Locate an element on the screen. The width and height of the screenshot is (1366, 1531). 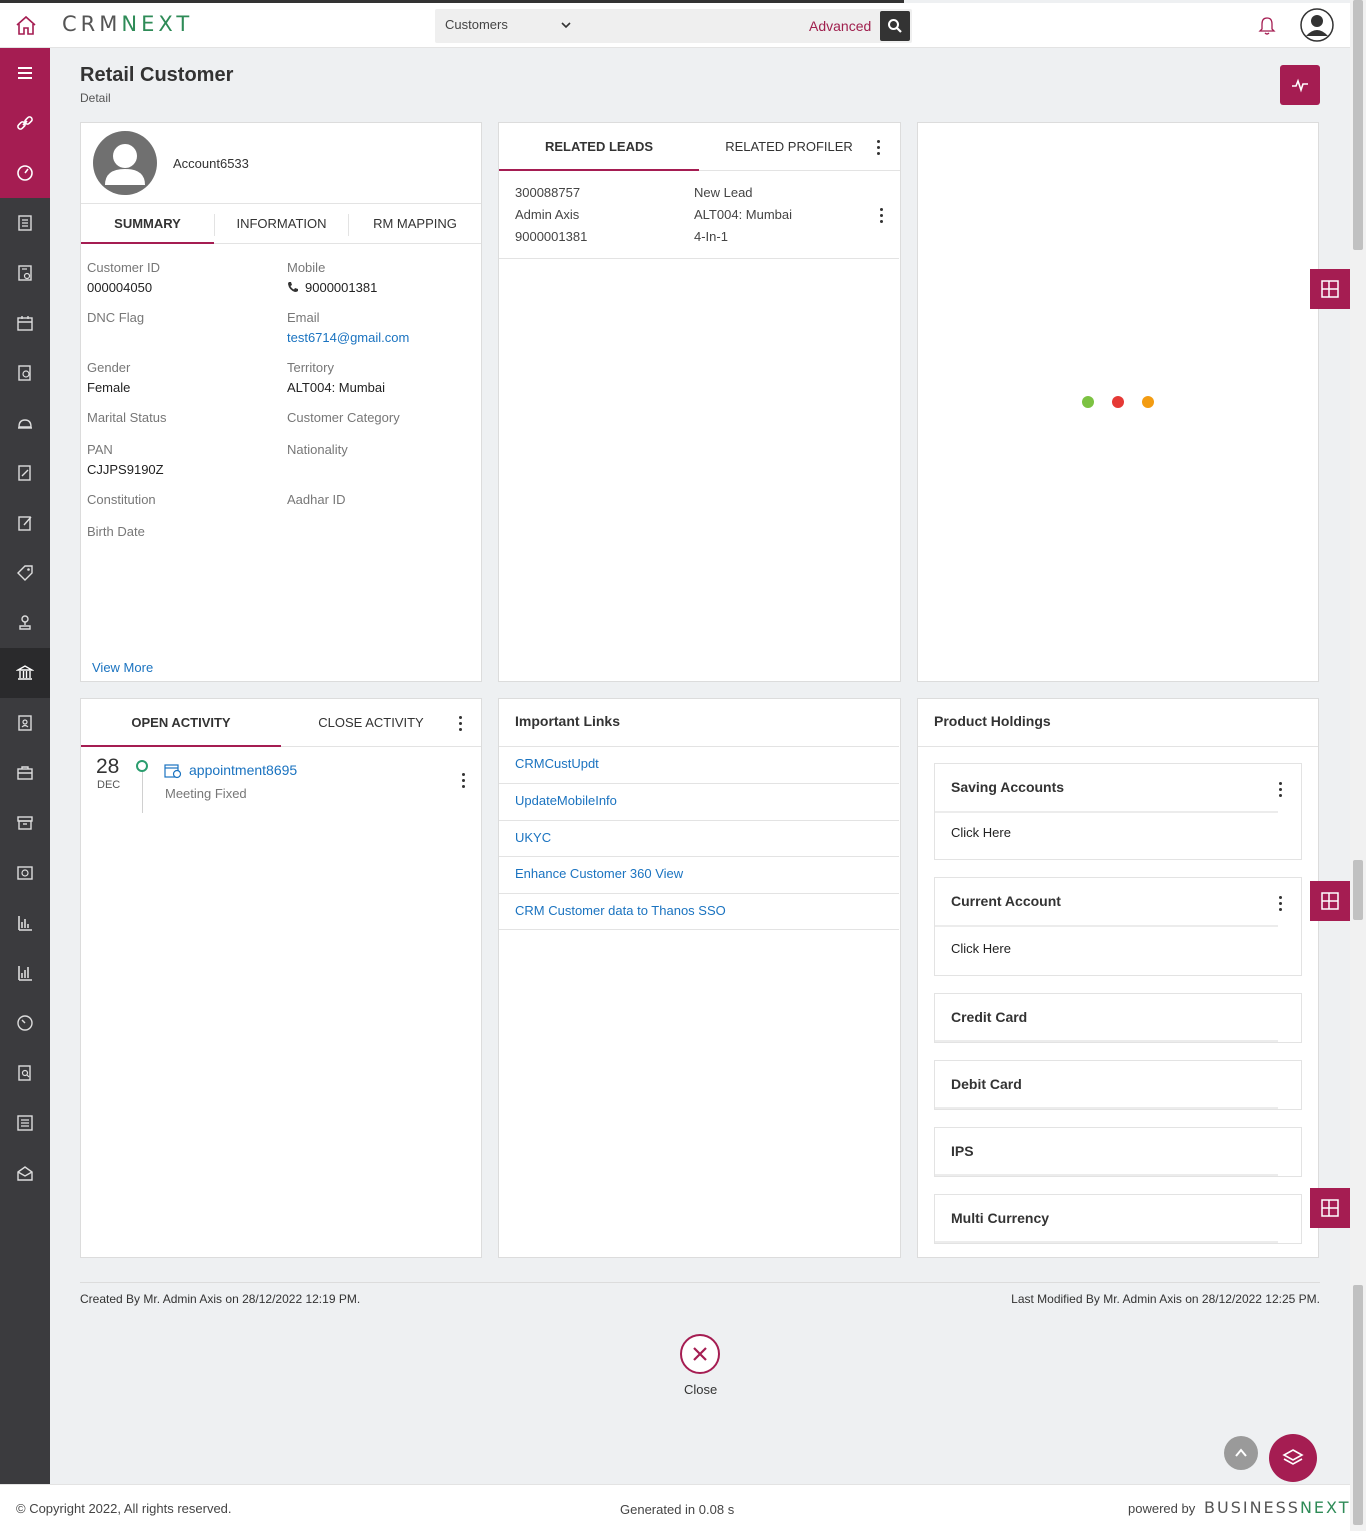
search-entity-value: Customers is located at coordinates (476, 24).